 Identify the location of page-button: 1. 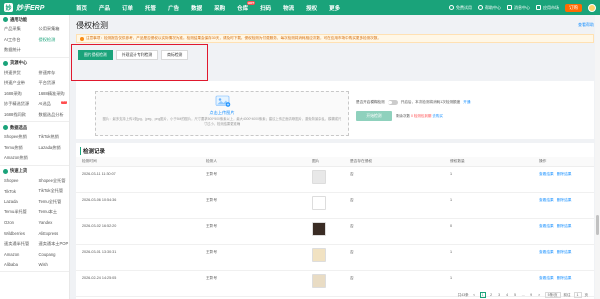
(482, 295).